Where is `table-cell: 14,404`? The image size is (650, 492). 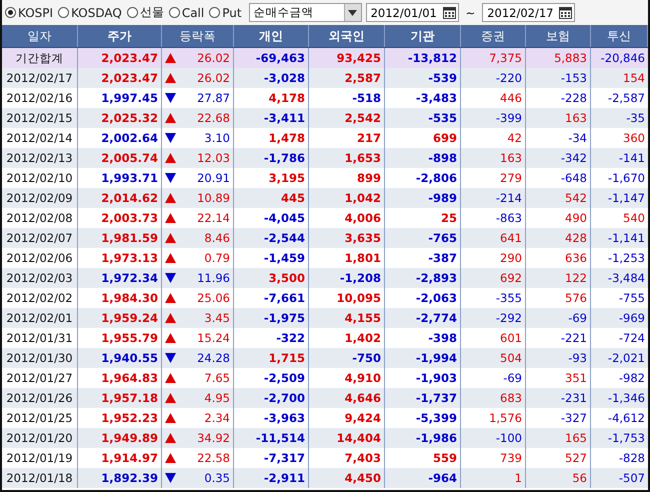 table-cell: 14,404 is located at coordinates (347, 438).